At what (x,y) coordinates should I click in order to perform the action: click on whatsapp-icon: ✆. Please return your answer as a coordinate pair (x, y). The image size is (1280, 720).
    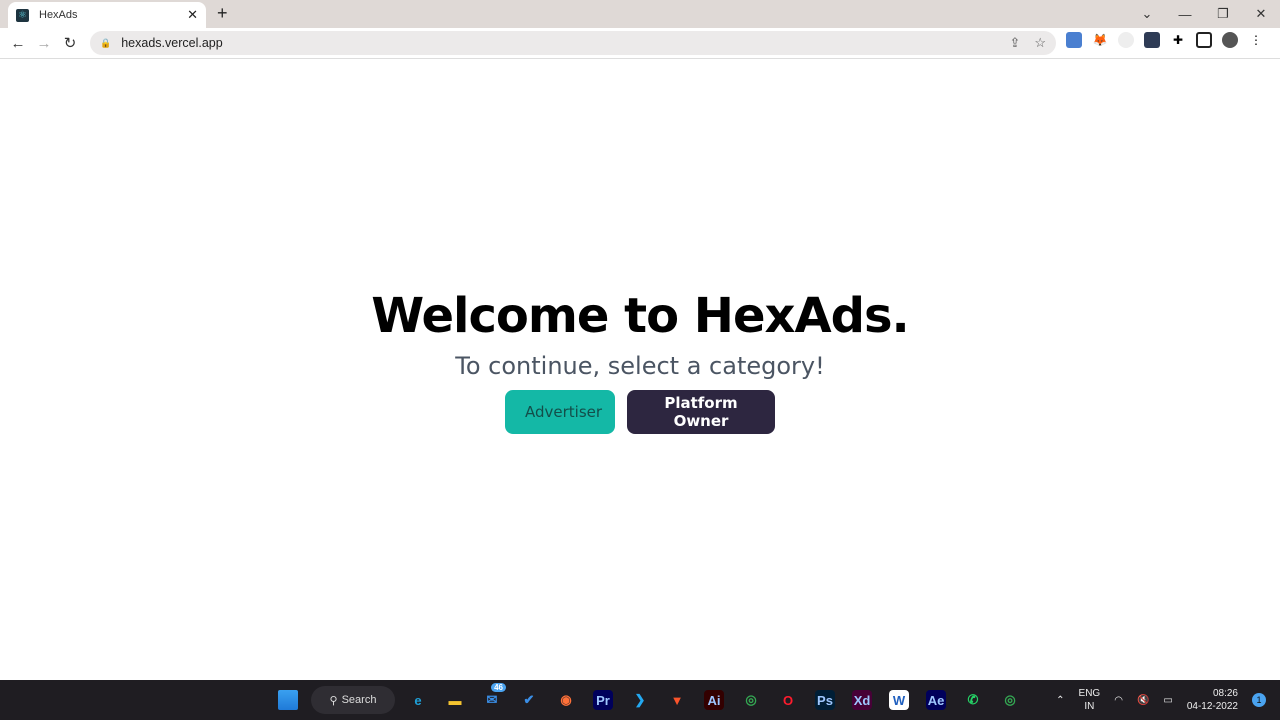
    Looking at the image, I should click on (973, 699).